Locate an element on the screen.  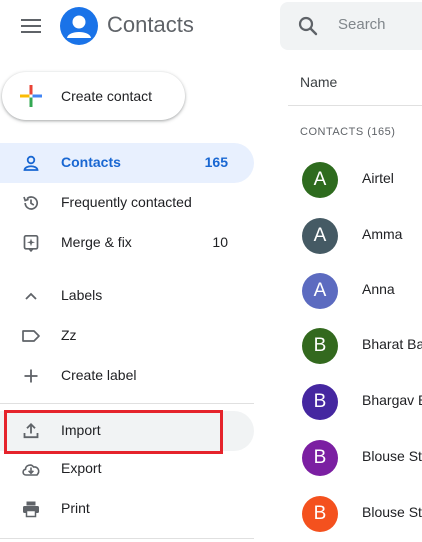
merge-icon is located at coordinates (31, 243).